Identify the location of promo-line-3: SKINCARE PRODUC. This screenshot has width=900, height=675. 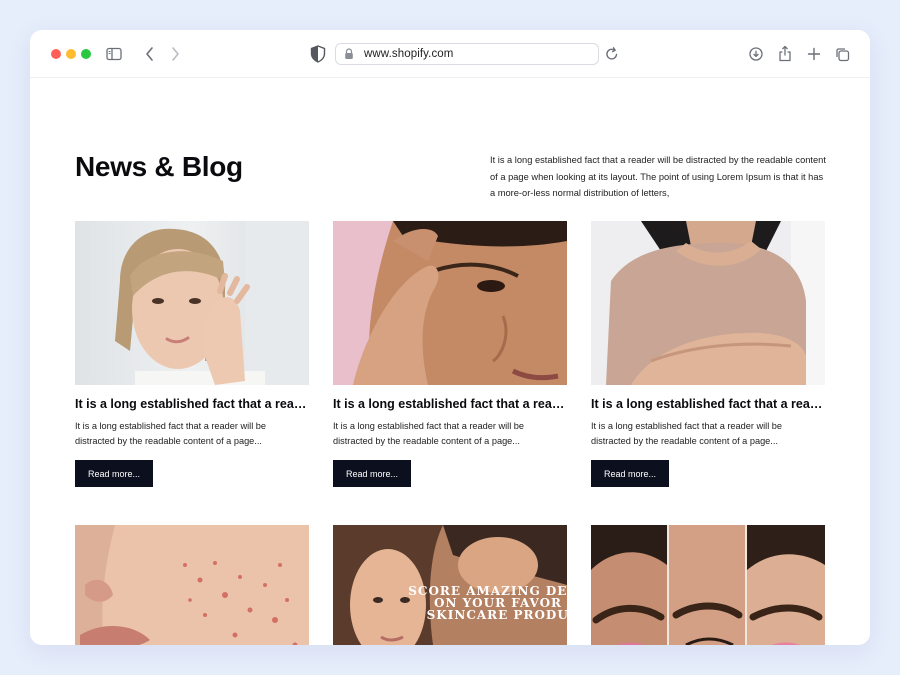
(497, 615).